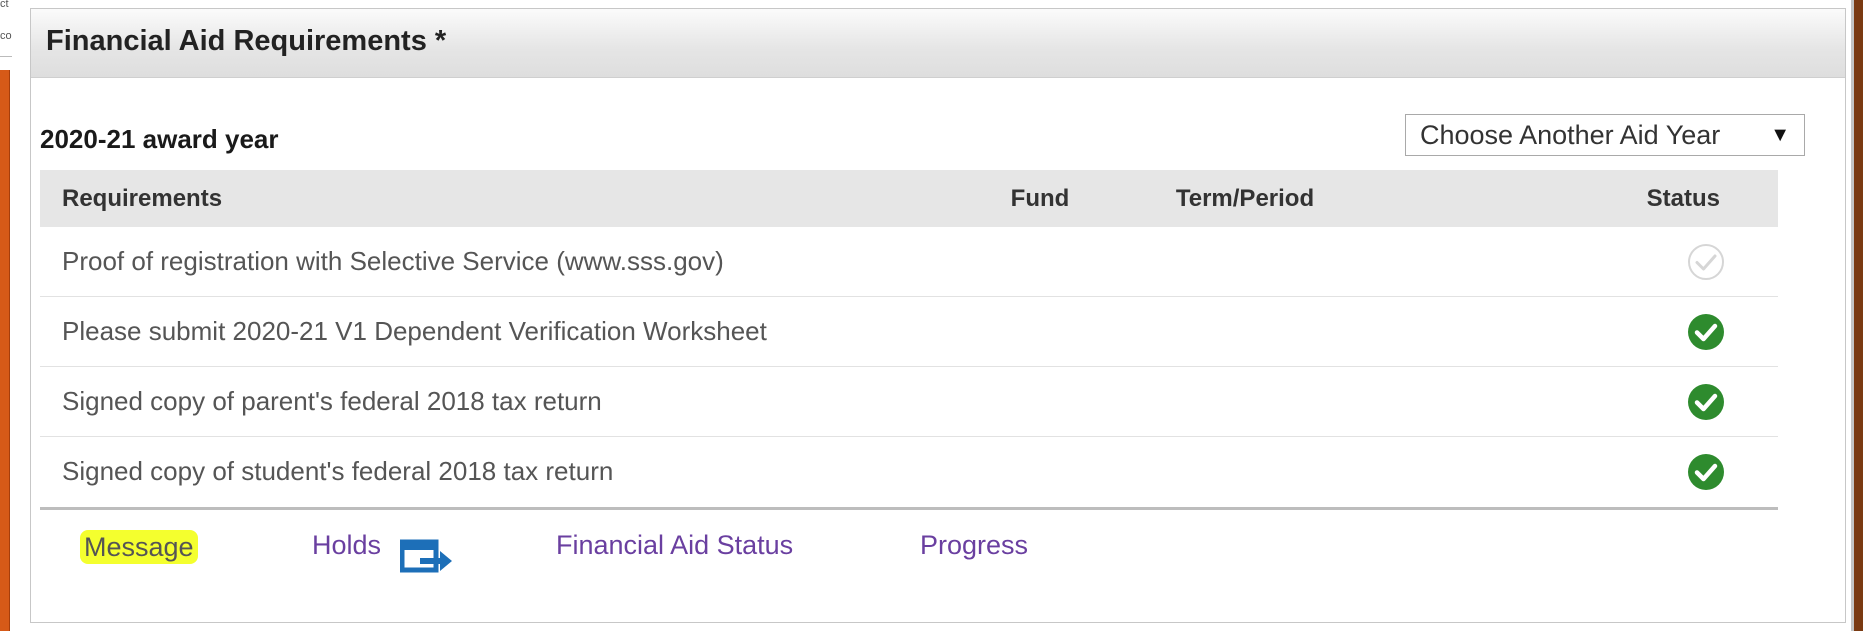 The width and height of the screenshot is (1863, 631). Describe the element at coordinates (1706, 261) in the screenshot. I see `check-outline-icon` at that location.